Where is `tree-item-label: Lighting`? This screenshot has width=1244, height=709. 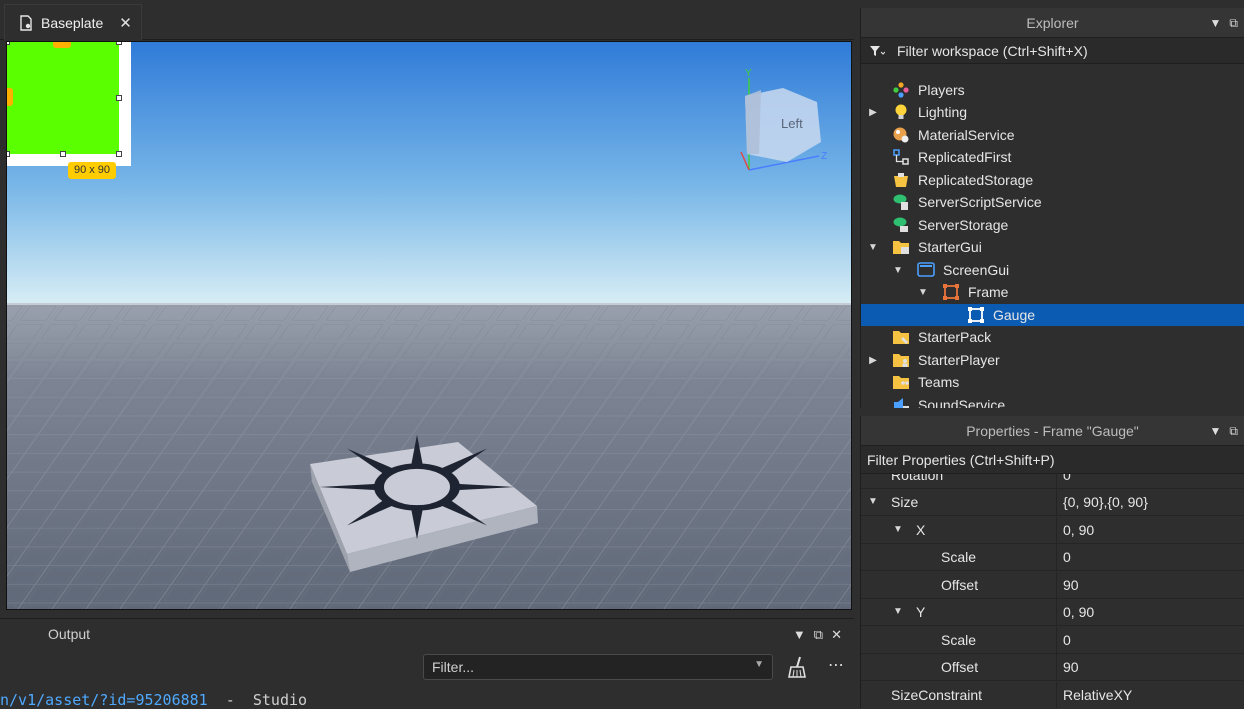
tree-item-label: Lighting is located at coordinates (943, 112).